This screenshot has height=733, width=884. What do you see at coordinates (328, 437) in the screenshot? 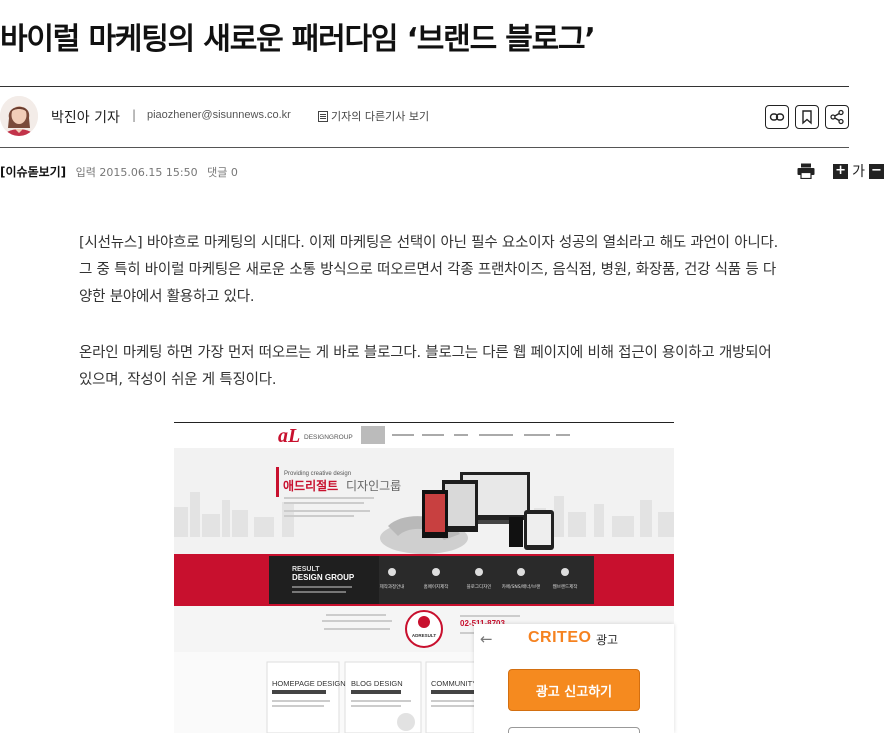
I see `site-logo-text: DESIGNGROUP` at bounding box center [328, 437].